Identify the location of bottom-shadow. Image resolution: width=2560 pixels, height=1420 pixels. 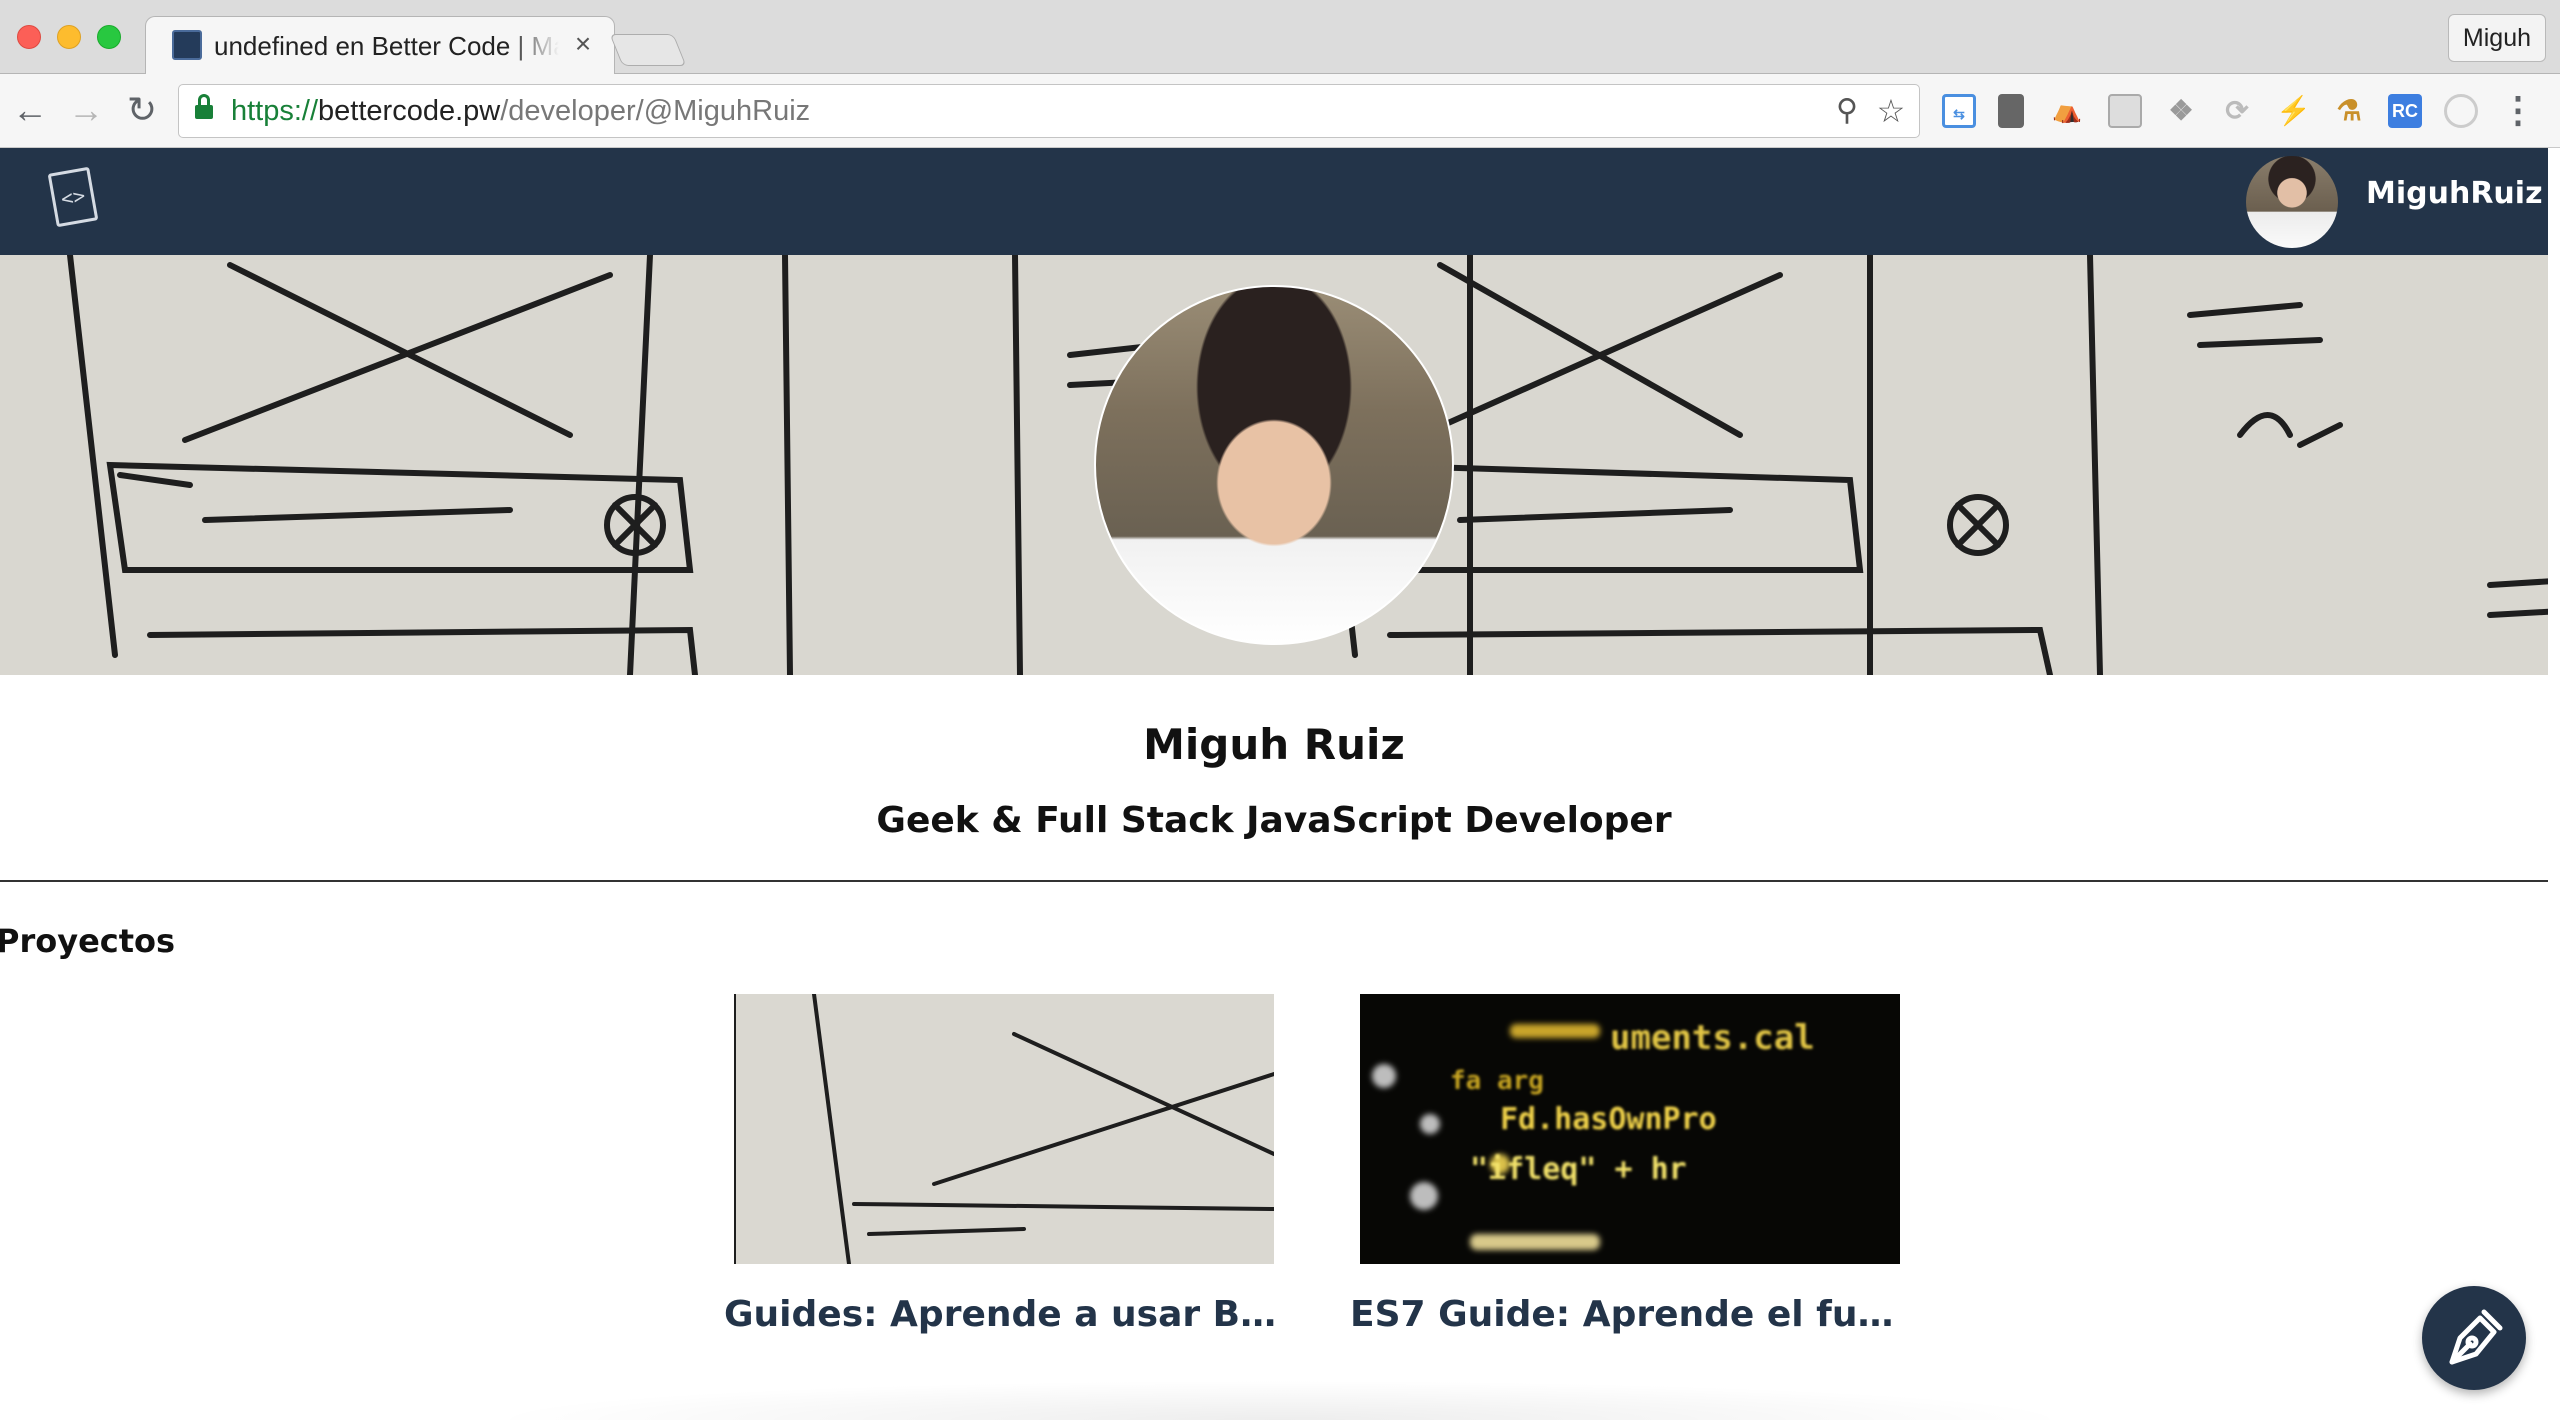
(1280, 1400).